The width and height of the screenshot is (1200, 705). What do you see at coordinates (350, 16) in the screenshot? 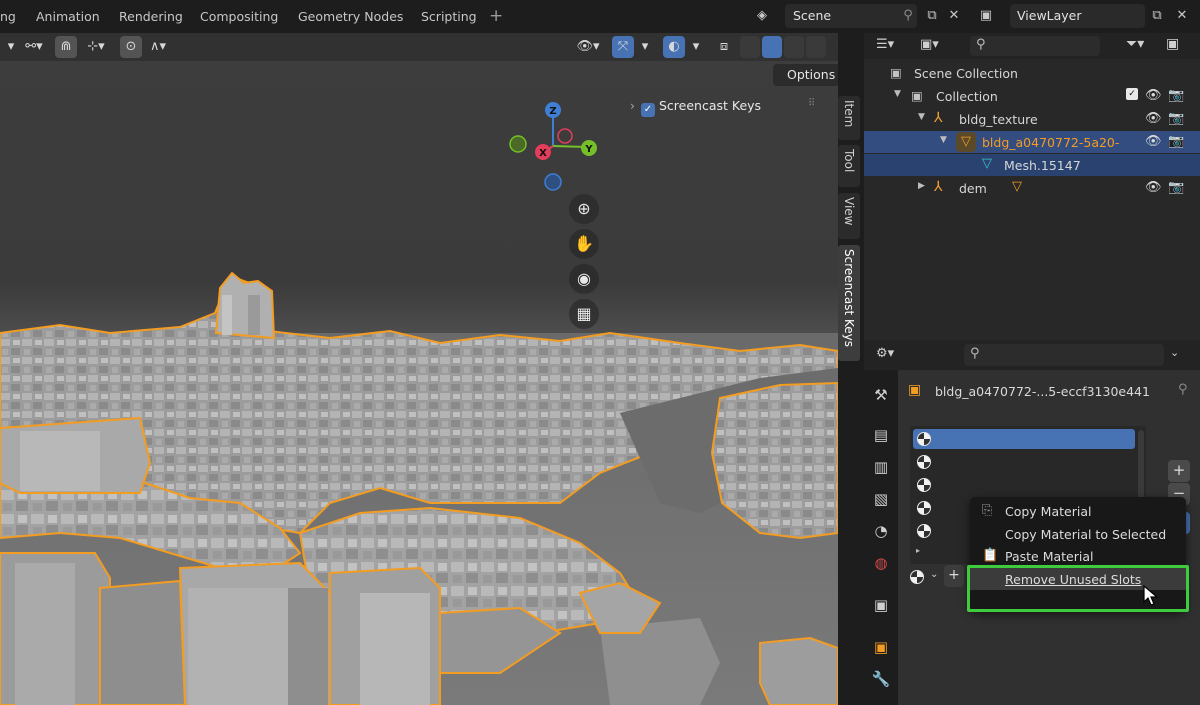
I see `tab-geometry-nodes: Geometry Nodes` at bounding box center [350, 16].